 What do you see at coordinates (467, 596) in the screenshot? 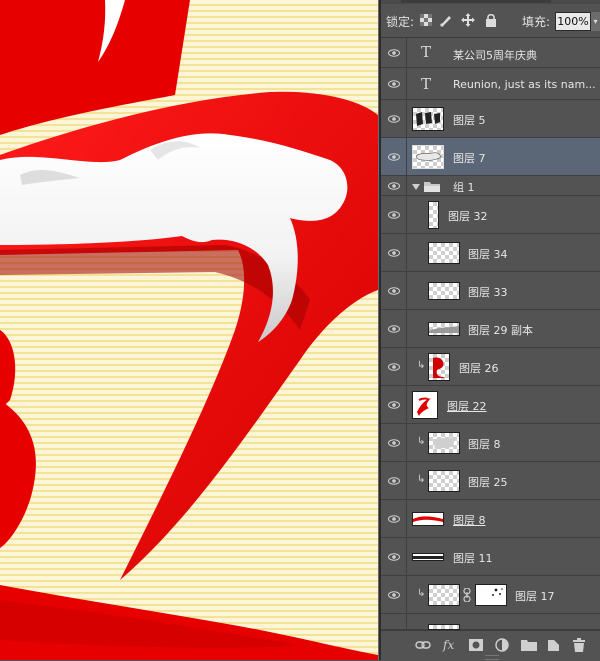
I see `link-chain-icon` at bounding box center [467, 596].